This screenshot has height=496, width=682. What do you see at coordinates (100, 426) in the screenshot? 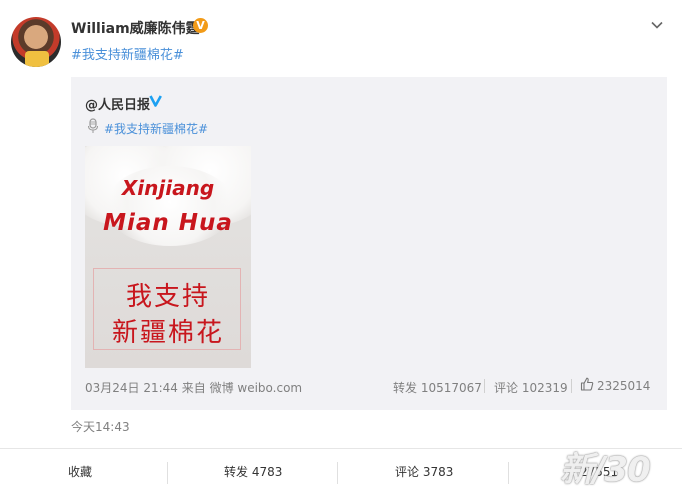
I see `post-timestamp: 今天14:43` at bounding box center [100, 426].